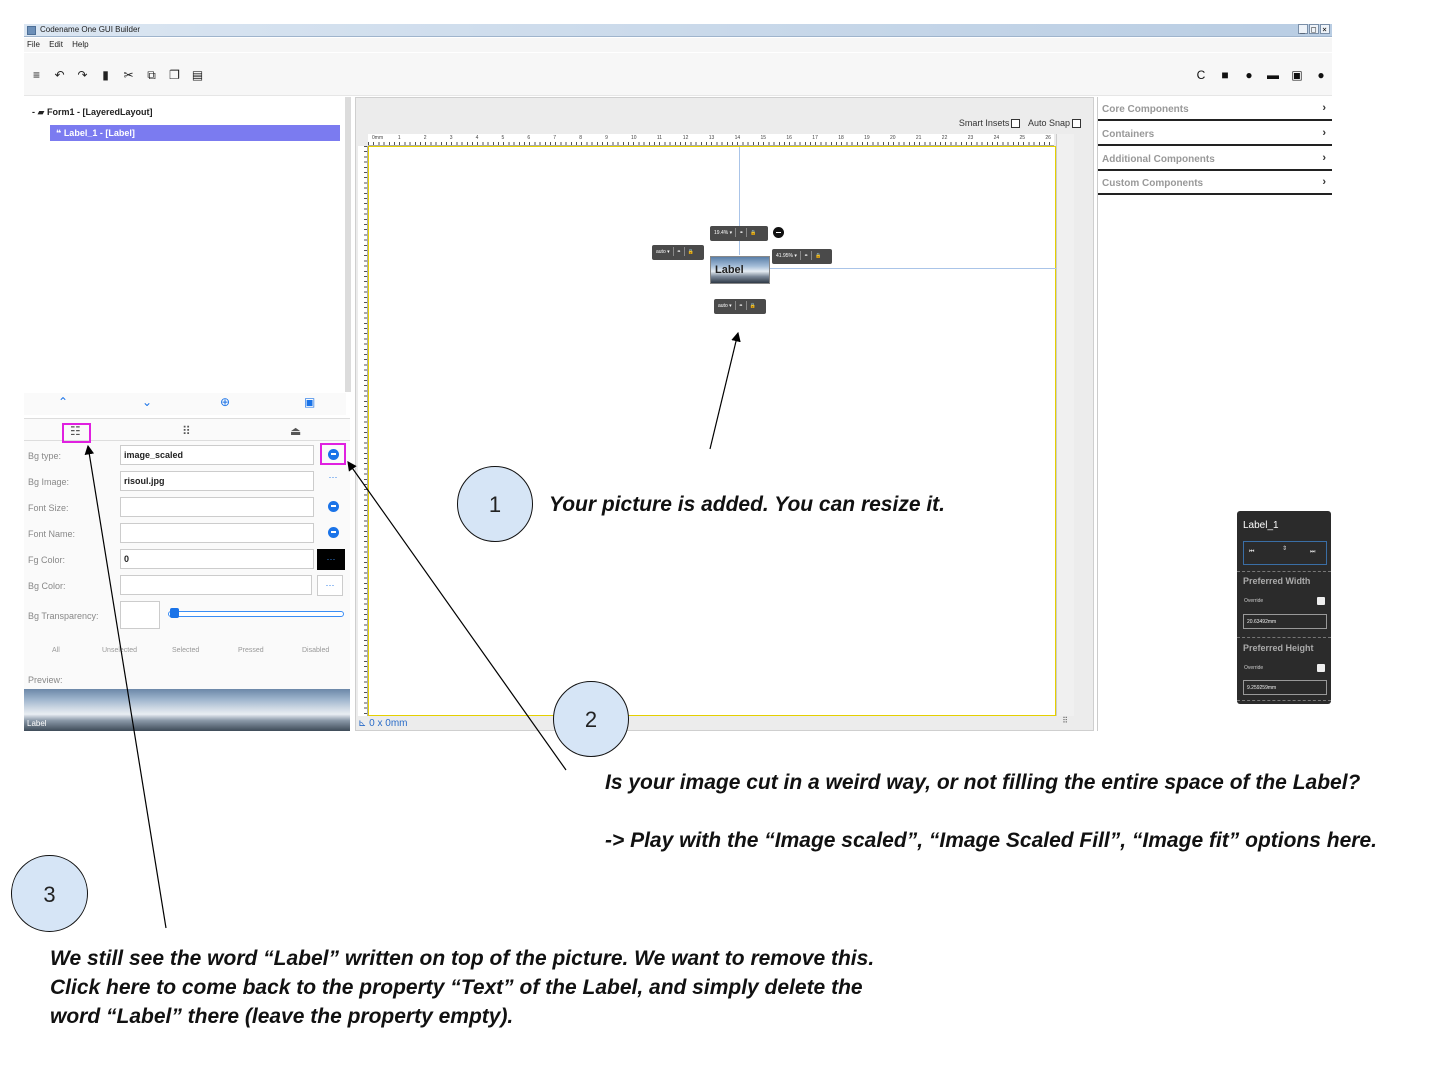  Describe the element at coordinates (591, 719) in the screenshot. I see `step-2-badge: 2` at that location.